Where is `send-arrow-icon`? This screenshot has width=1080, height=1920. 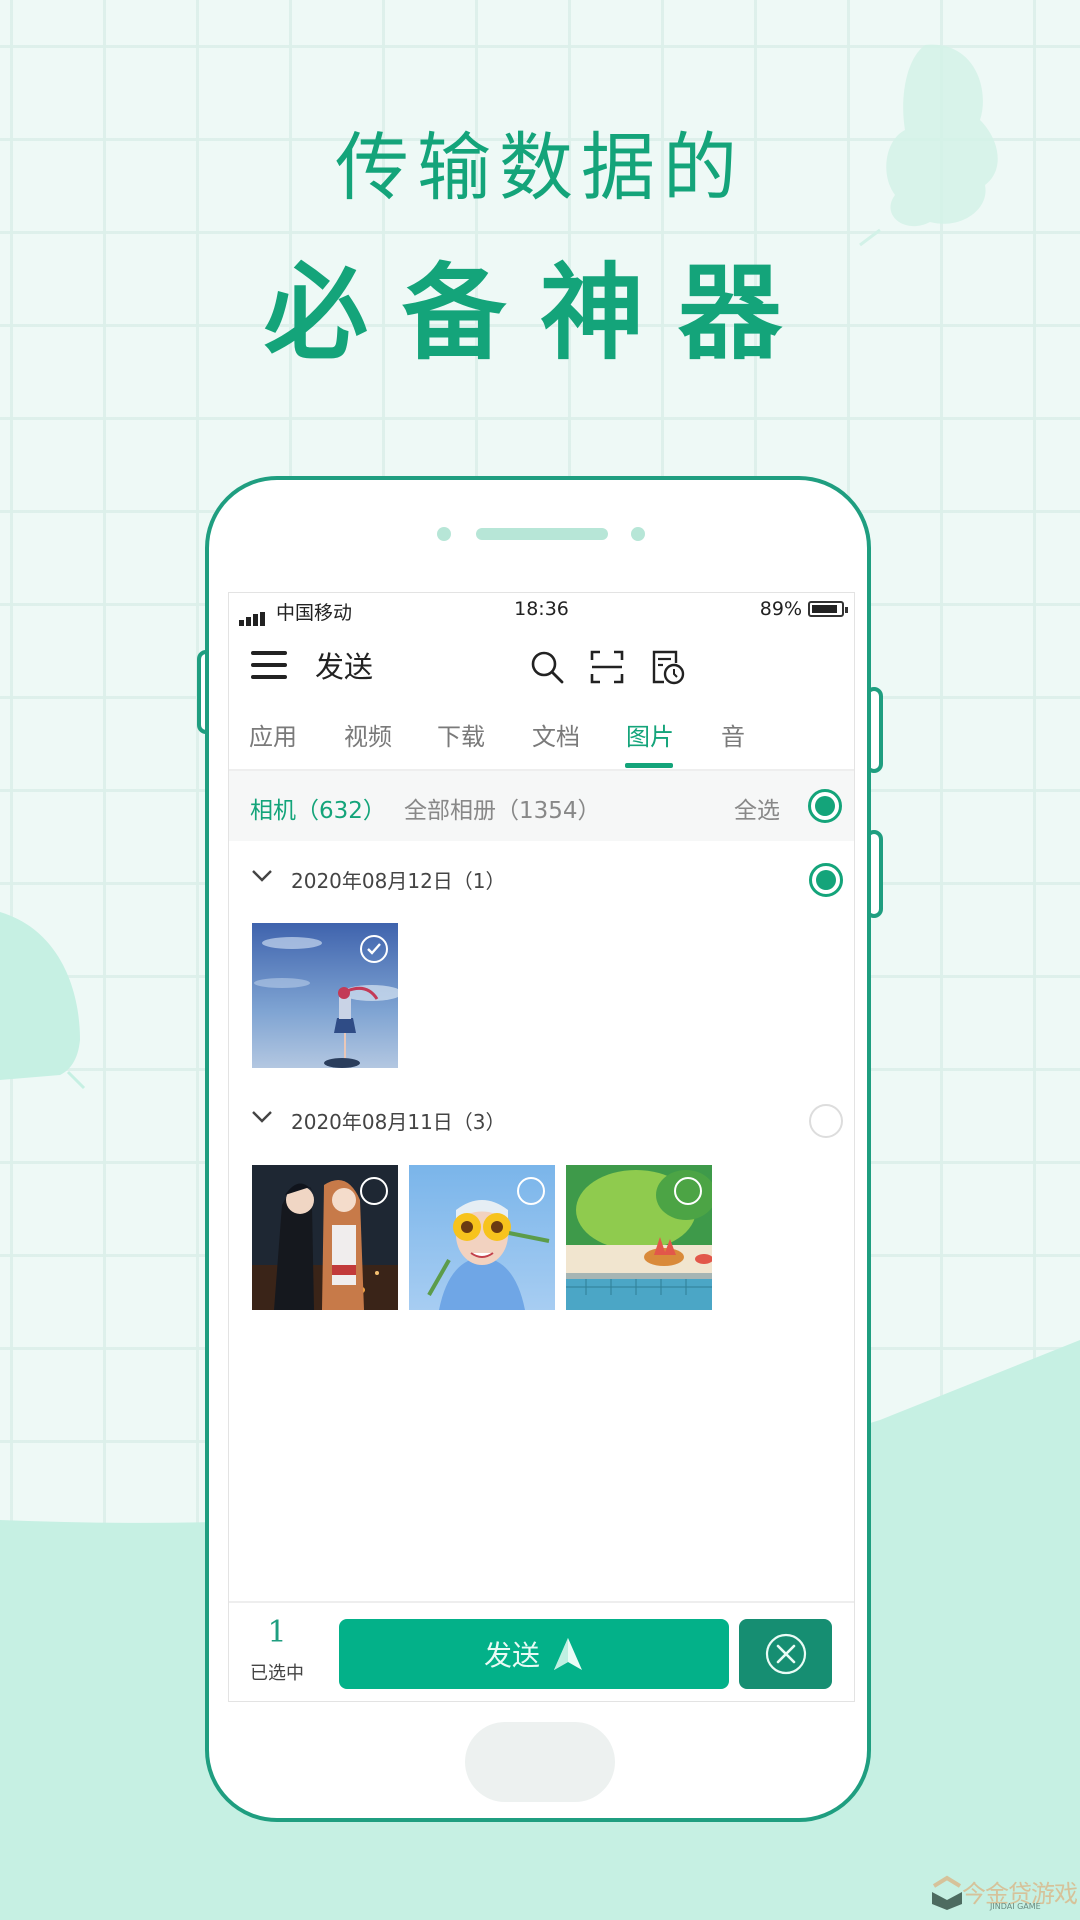 send-arrow-icon is located at coordinates (568, 1654).